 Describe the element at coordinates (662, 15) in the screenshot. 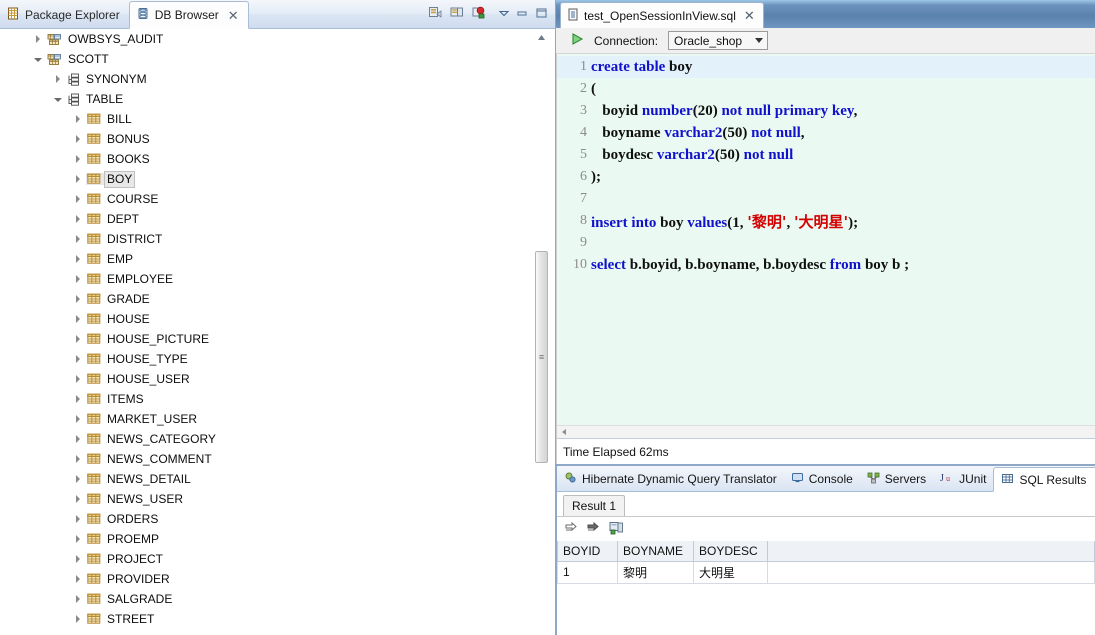

I see `tab-sql-editor: test_OpenSessionInView.sql ✕` at that location.